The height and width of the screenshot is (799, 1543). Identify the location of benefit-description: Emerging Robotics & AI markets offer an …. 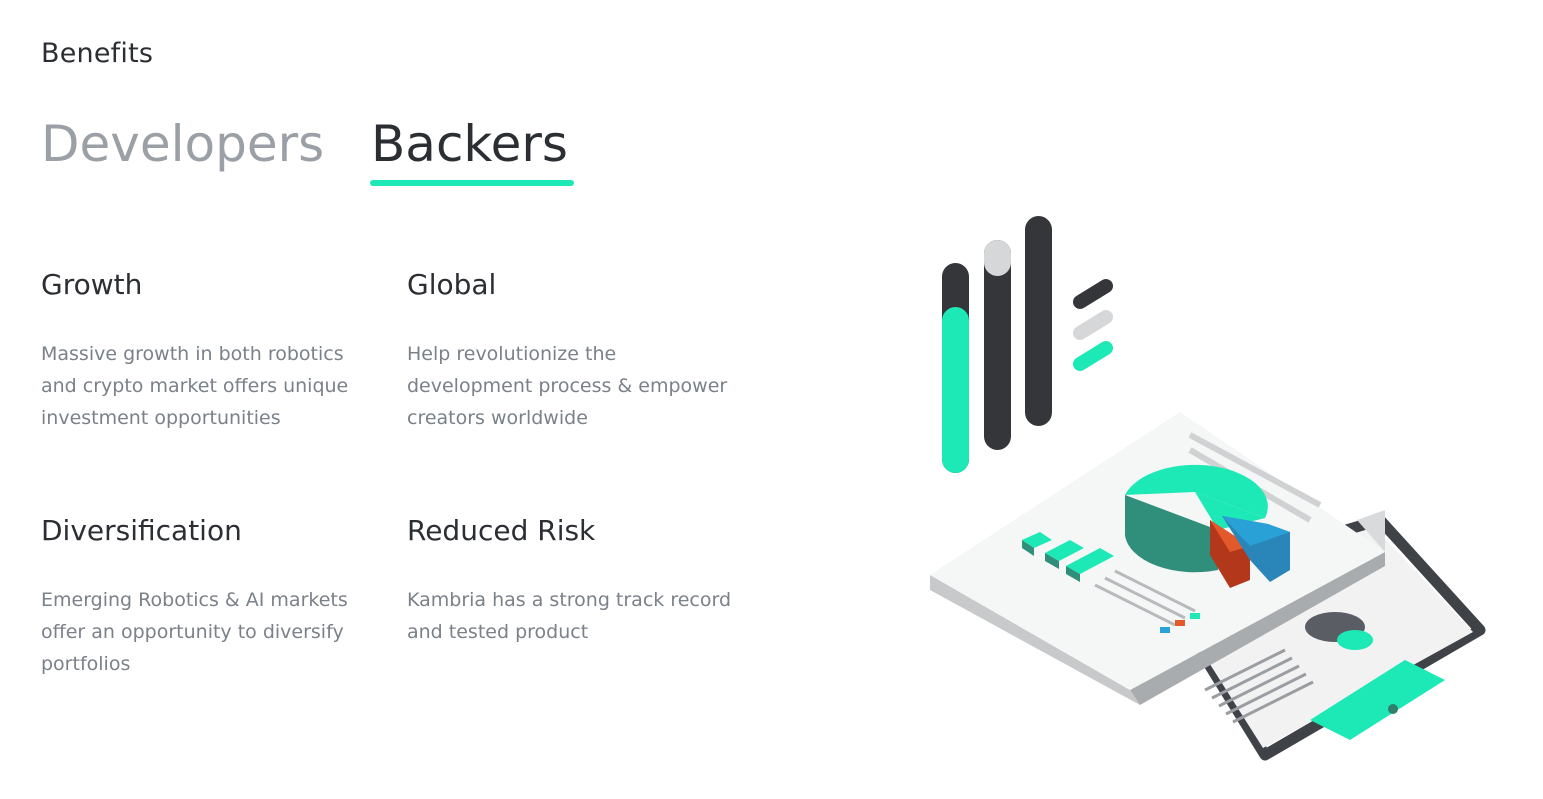
(194, 632).